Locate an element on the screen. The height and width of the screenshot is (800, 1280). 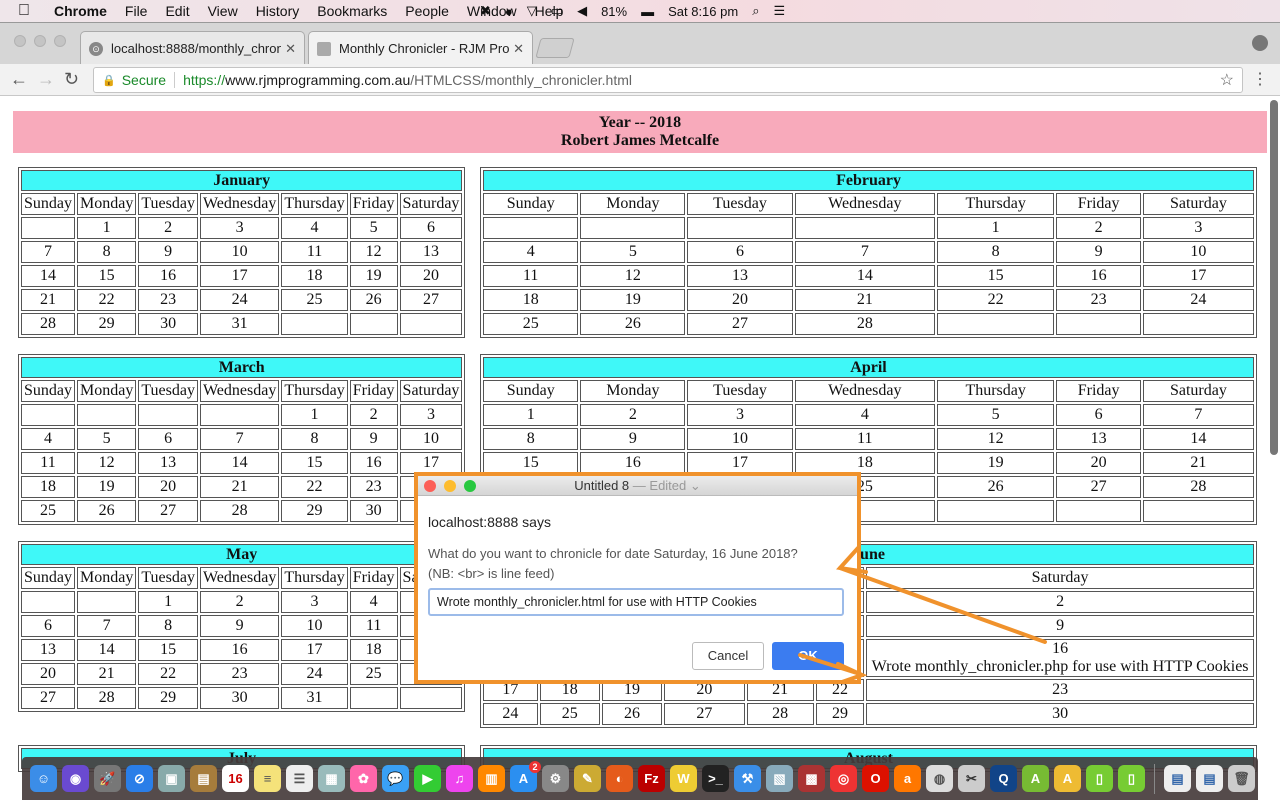
menu-bookmarks: Bookmarks is located at coordinates (352, 11).